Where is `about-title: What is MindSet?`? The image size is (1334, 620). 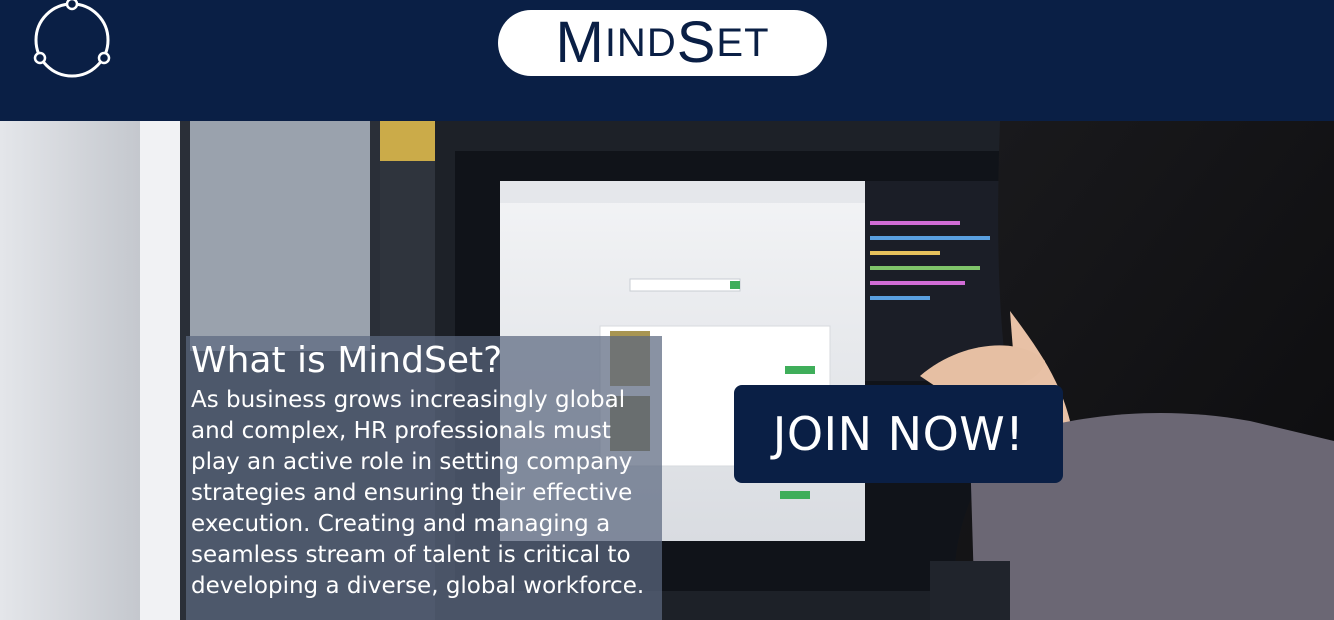 about-title: What is MindSet? is located at coordinates (347, 360).